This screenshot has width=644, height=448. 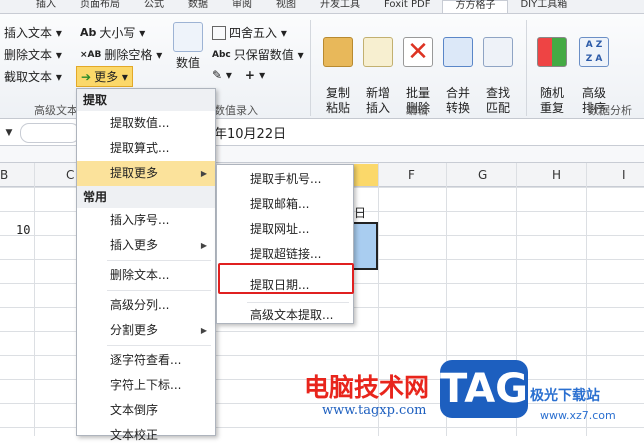 I want to click on abc-icon: Abc, so click(x=221, y=54).